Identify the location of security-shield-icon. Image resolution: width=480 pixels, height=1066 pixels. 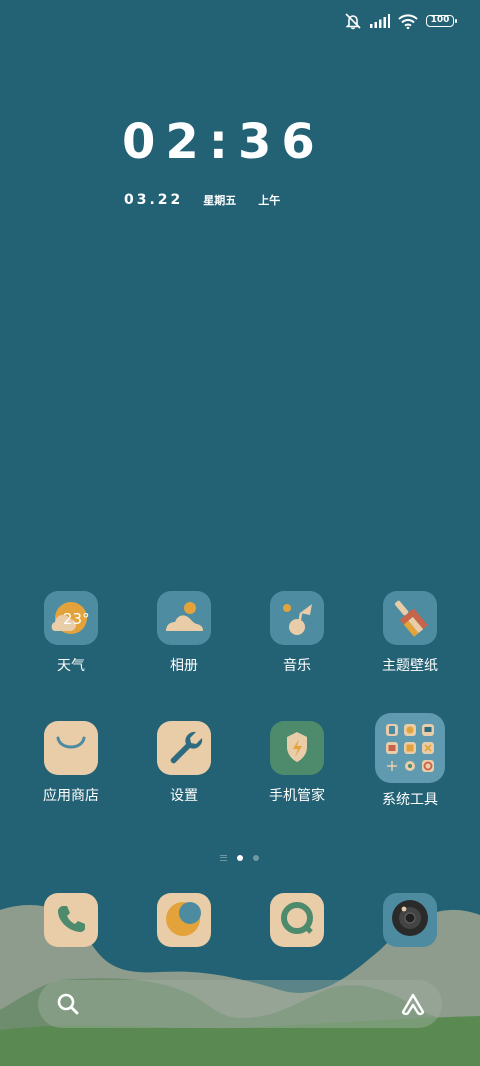
(297, 748).